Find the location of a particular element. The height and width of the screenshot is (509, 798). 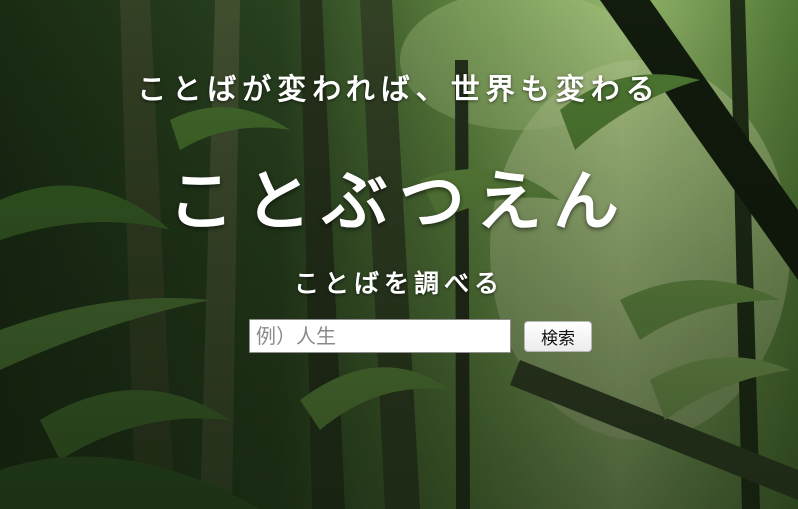

site-title: ことぶつえん is located at coordinates (399, 201).